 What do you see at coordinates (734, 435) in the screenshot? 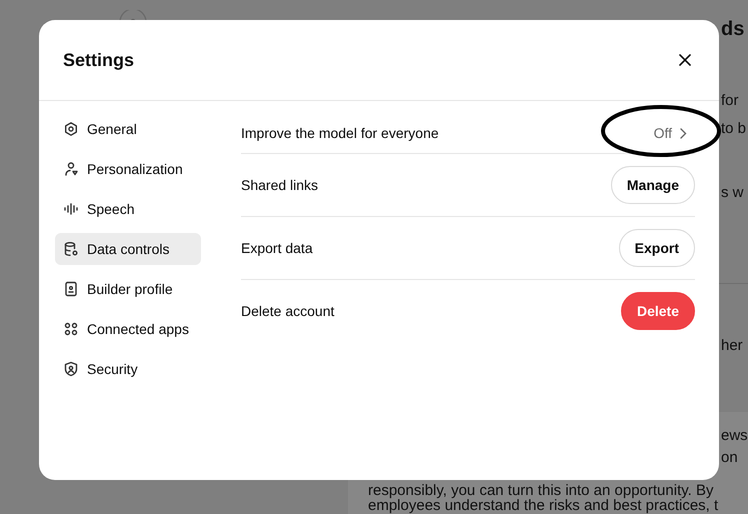
I see `body-text: ews` at bounding box center [734, 435].